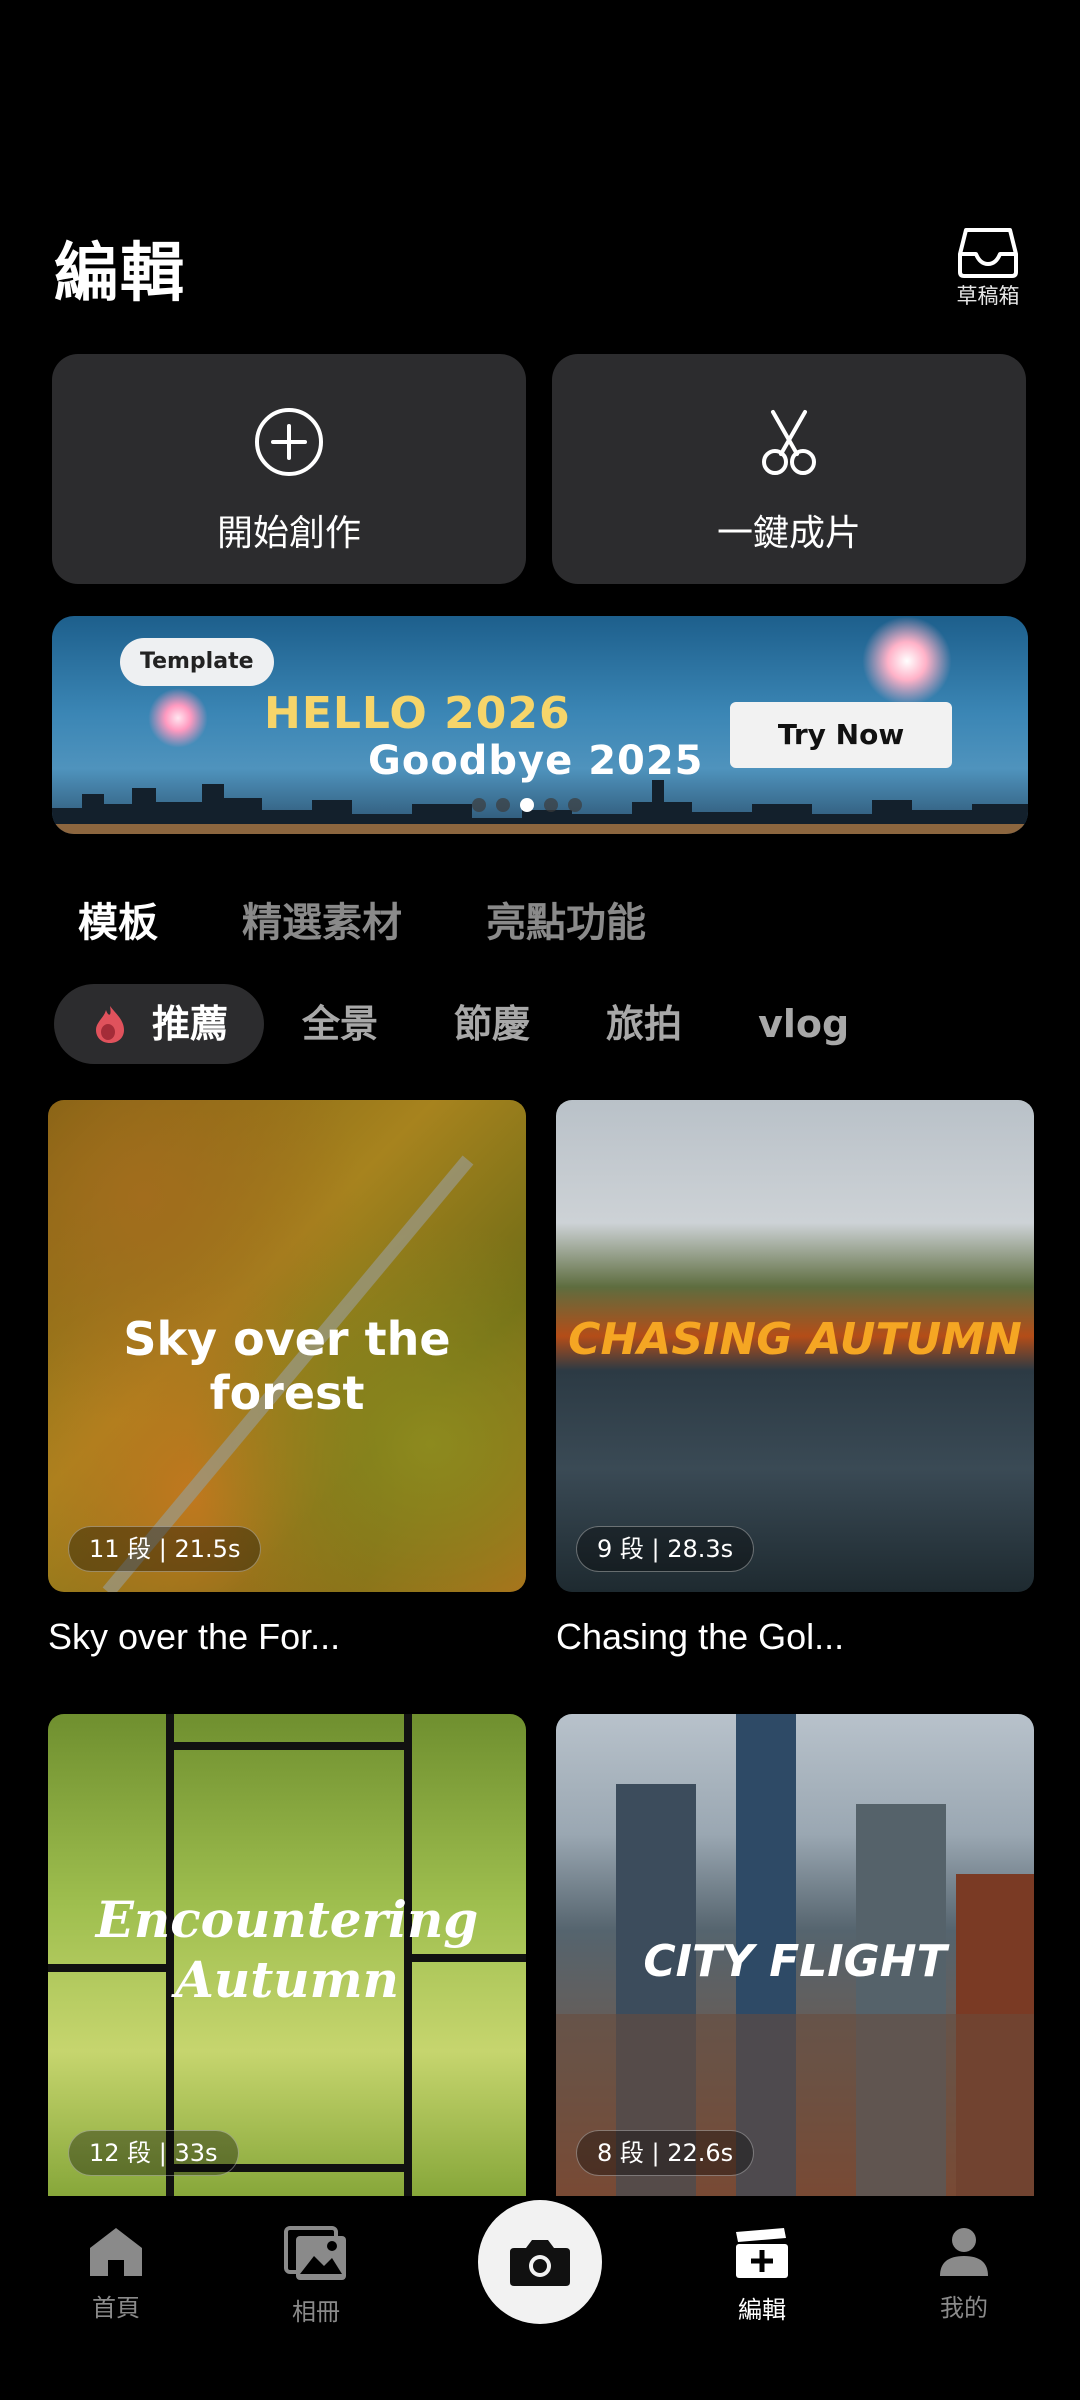  I want to click on nav-album-label: 相冊, so click(316, 2312).